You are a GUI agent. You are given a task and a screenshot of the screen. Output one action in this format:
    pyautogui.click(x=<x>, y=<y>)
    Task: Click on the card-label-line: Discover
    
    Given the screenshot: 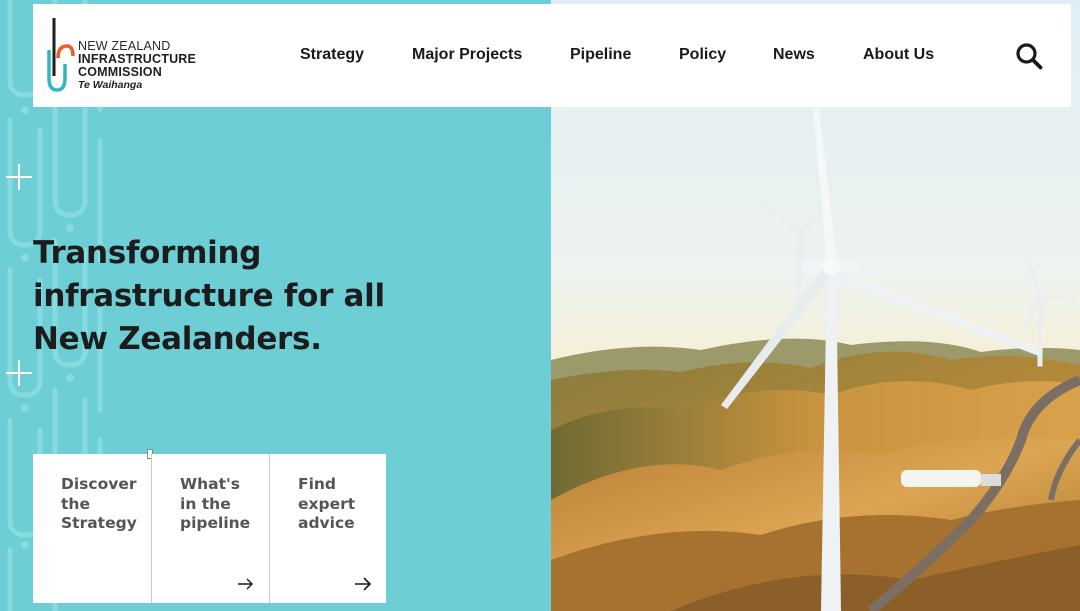 What is the action you would take?
    pyautogui.click(x=99, y=484)
    